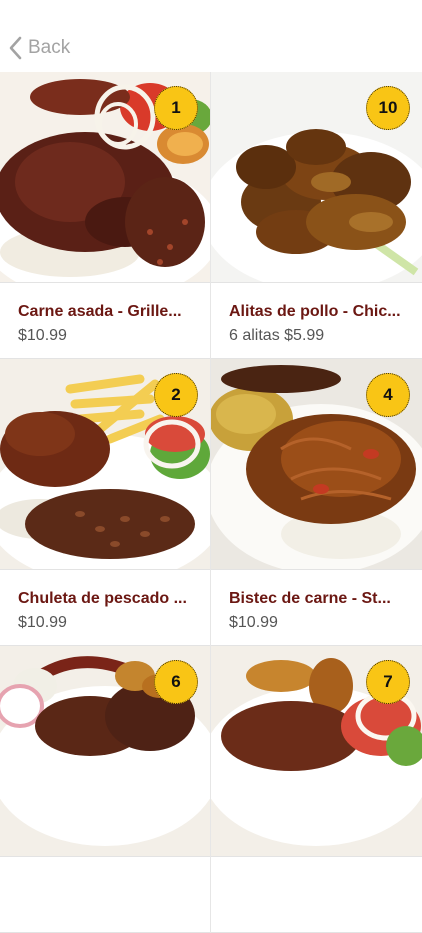 The image size is (422, 933). I want to click on item-info: Carne asada - Grille... $10.99, so click(105, 320).